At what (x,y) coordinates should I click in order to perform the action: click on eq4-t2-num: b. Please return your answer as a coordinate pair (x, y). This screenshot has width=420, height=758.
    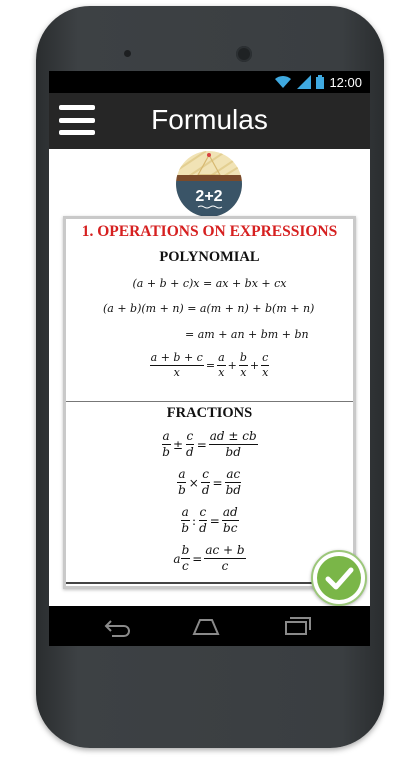
    Looking at the image, I should click on (243, 359).